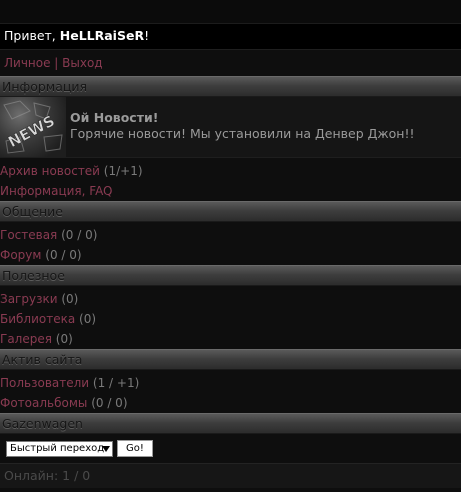  I want to click on list-item: Загрузки (0), so click(230, 299).